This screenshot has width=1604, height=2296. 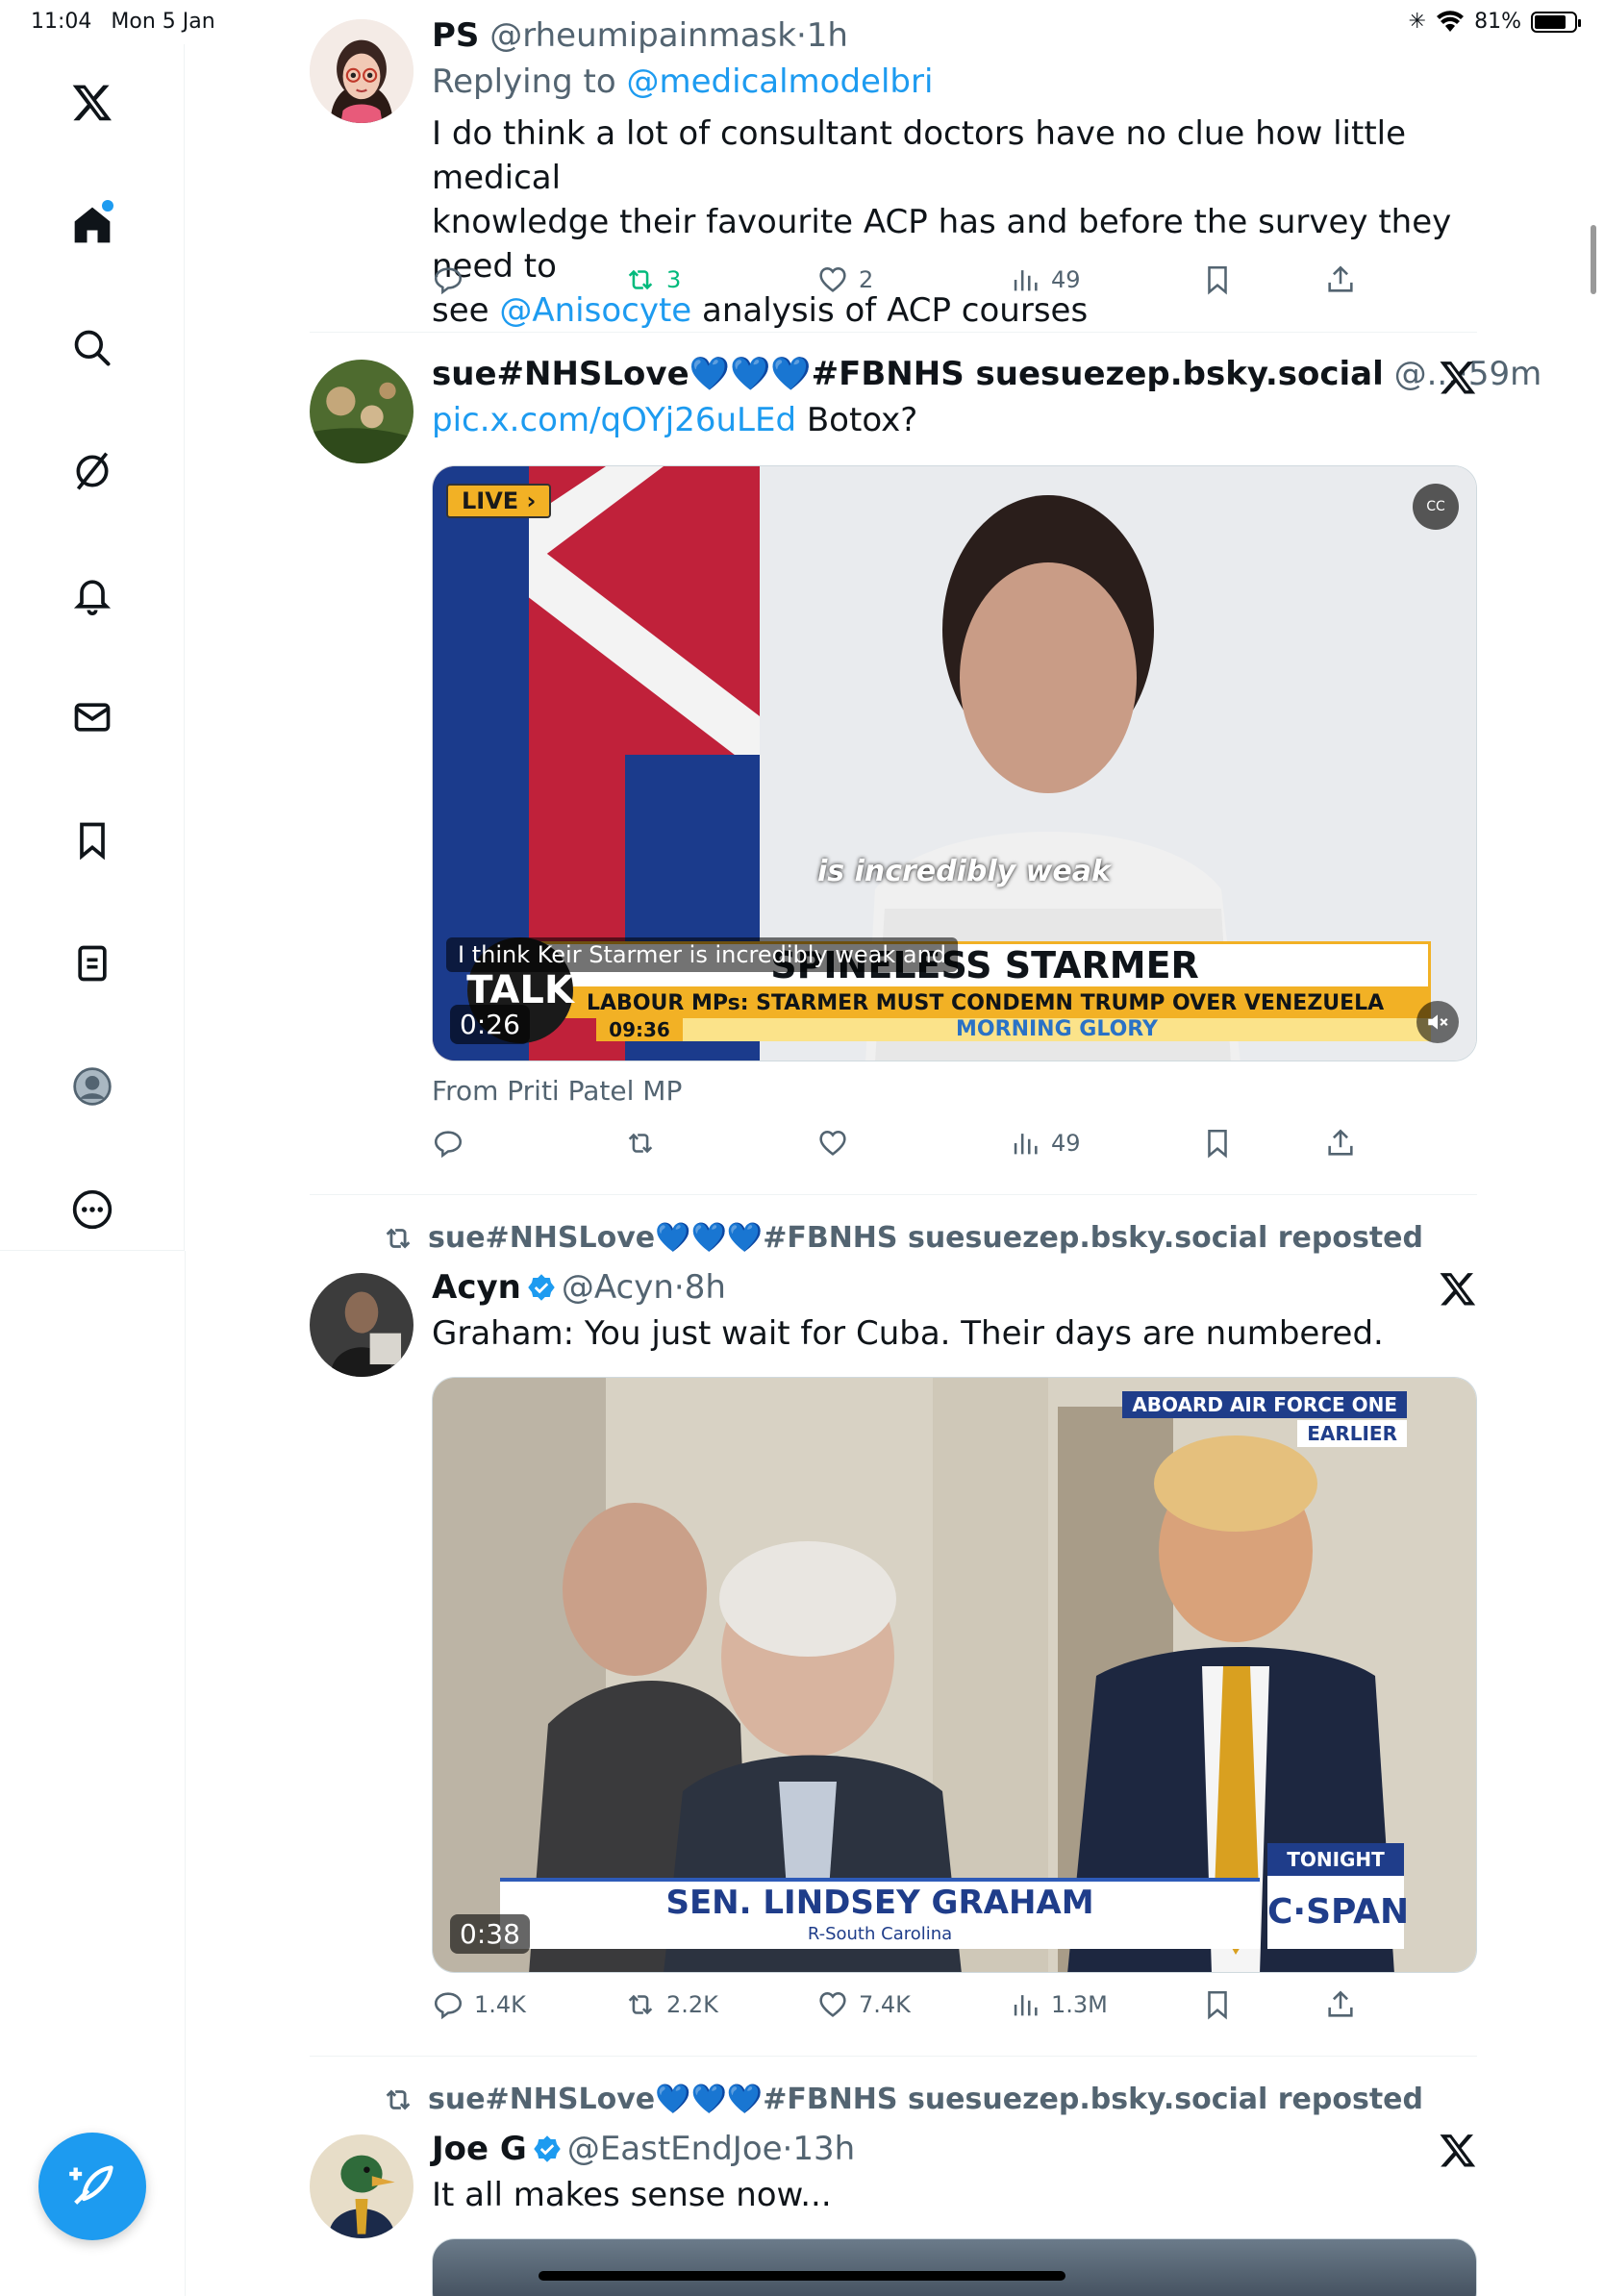 What do you see at coordinates (92, 348) in the screenshot?
I see `search-icon` at bounding box center [92, 348].